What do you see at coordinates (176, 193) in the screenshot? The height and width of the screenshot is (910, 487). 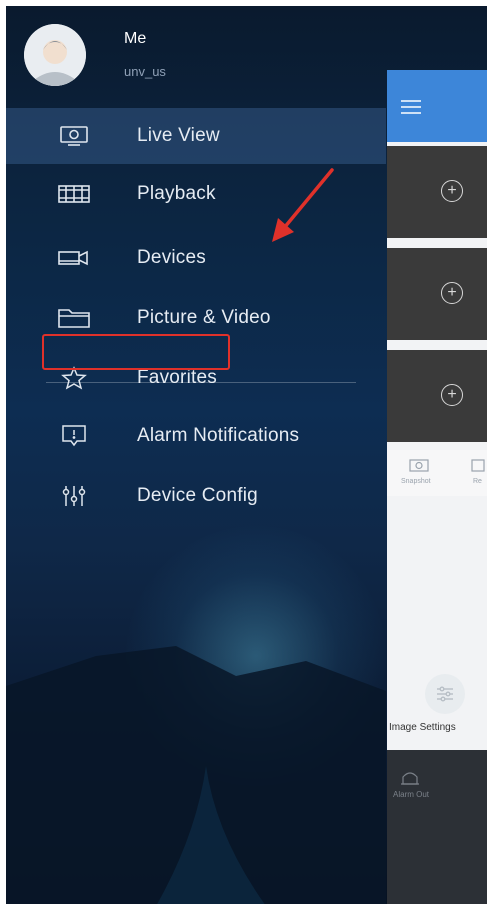 I see `menu-item-label: Playback` at bounding box center [176, 193].